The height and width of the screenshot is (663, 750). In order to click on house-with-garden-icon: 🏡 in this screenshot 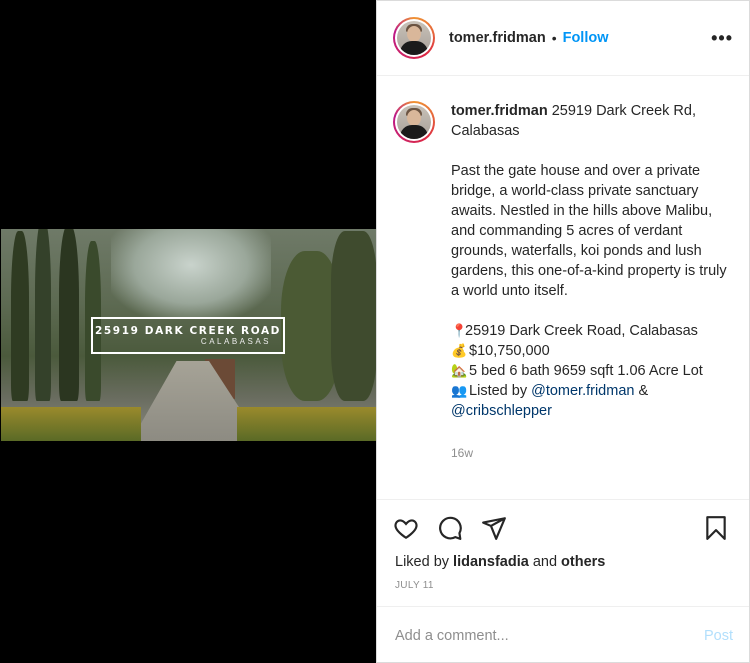, I will do `click(459, 370)`.